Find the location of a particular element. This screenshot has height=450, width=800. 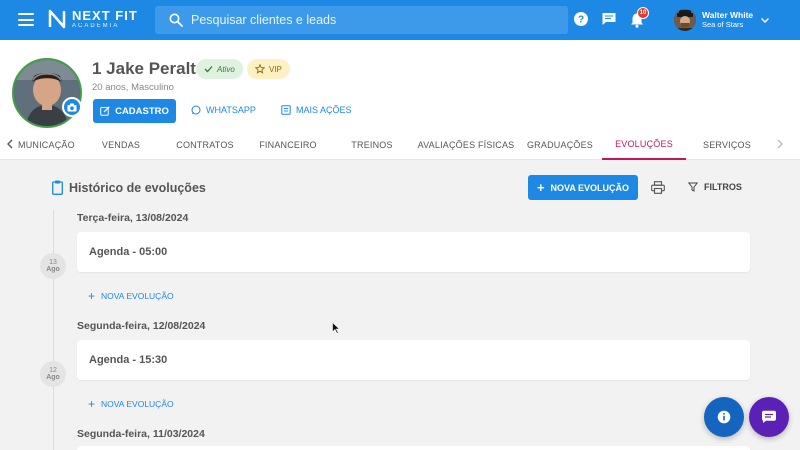

cadastro-button: CADASTRO is located at coordinates (134, 111).